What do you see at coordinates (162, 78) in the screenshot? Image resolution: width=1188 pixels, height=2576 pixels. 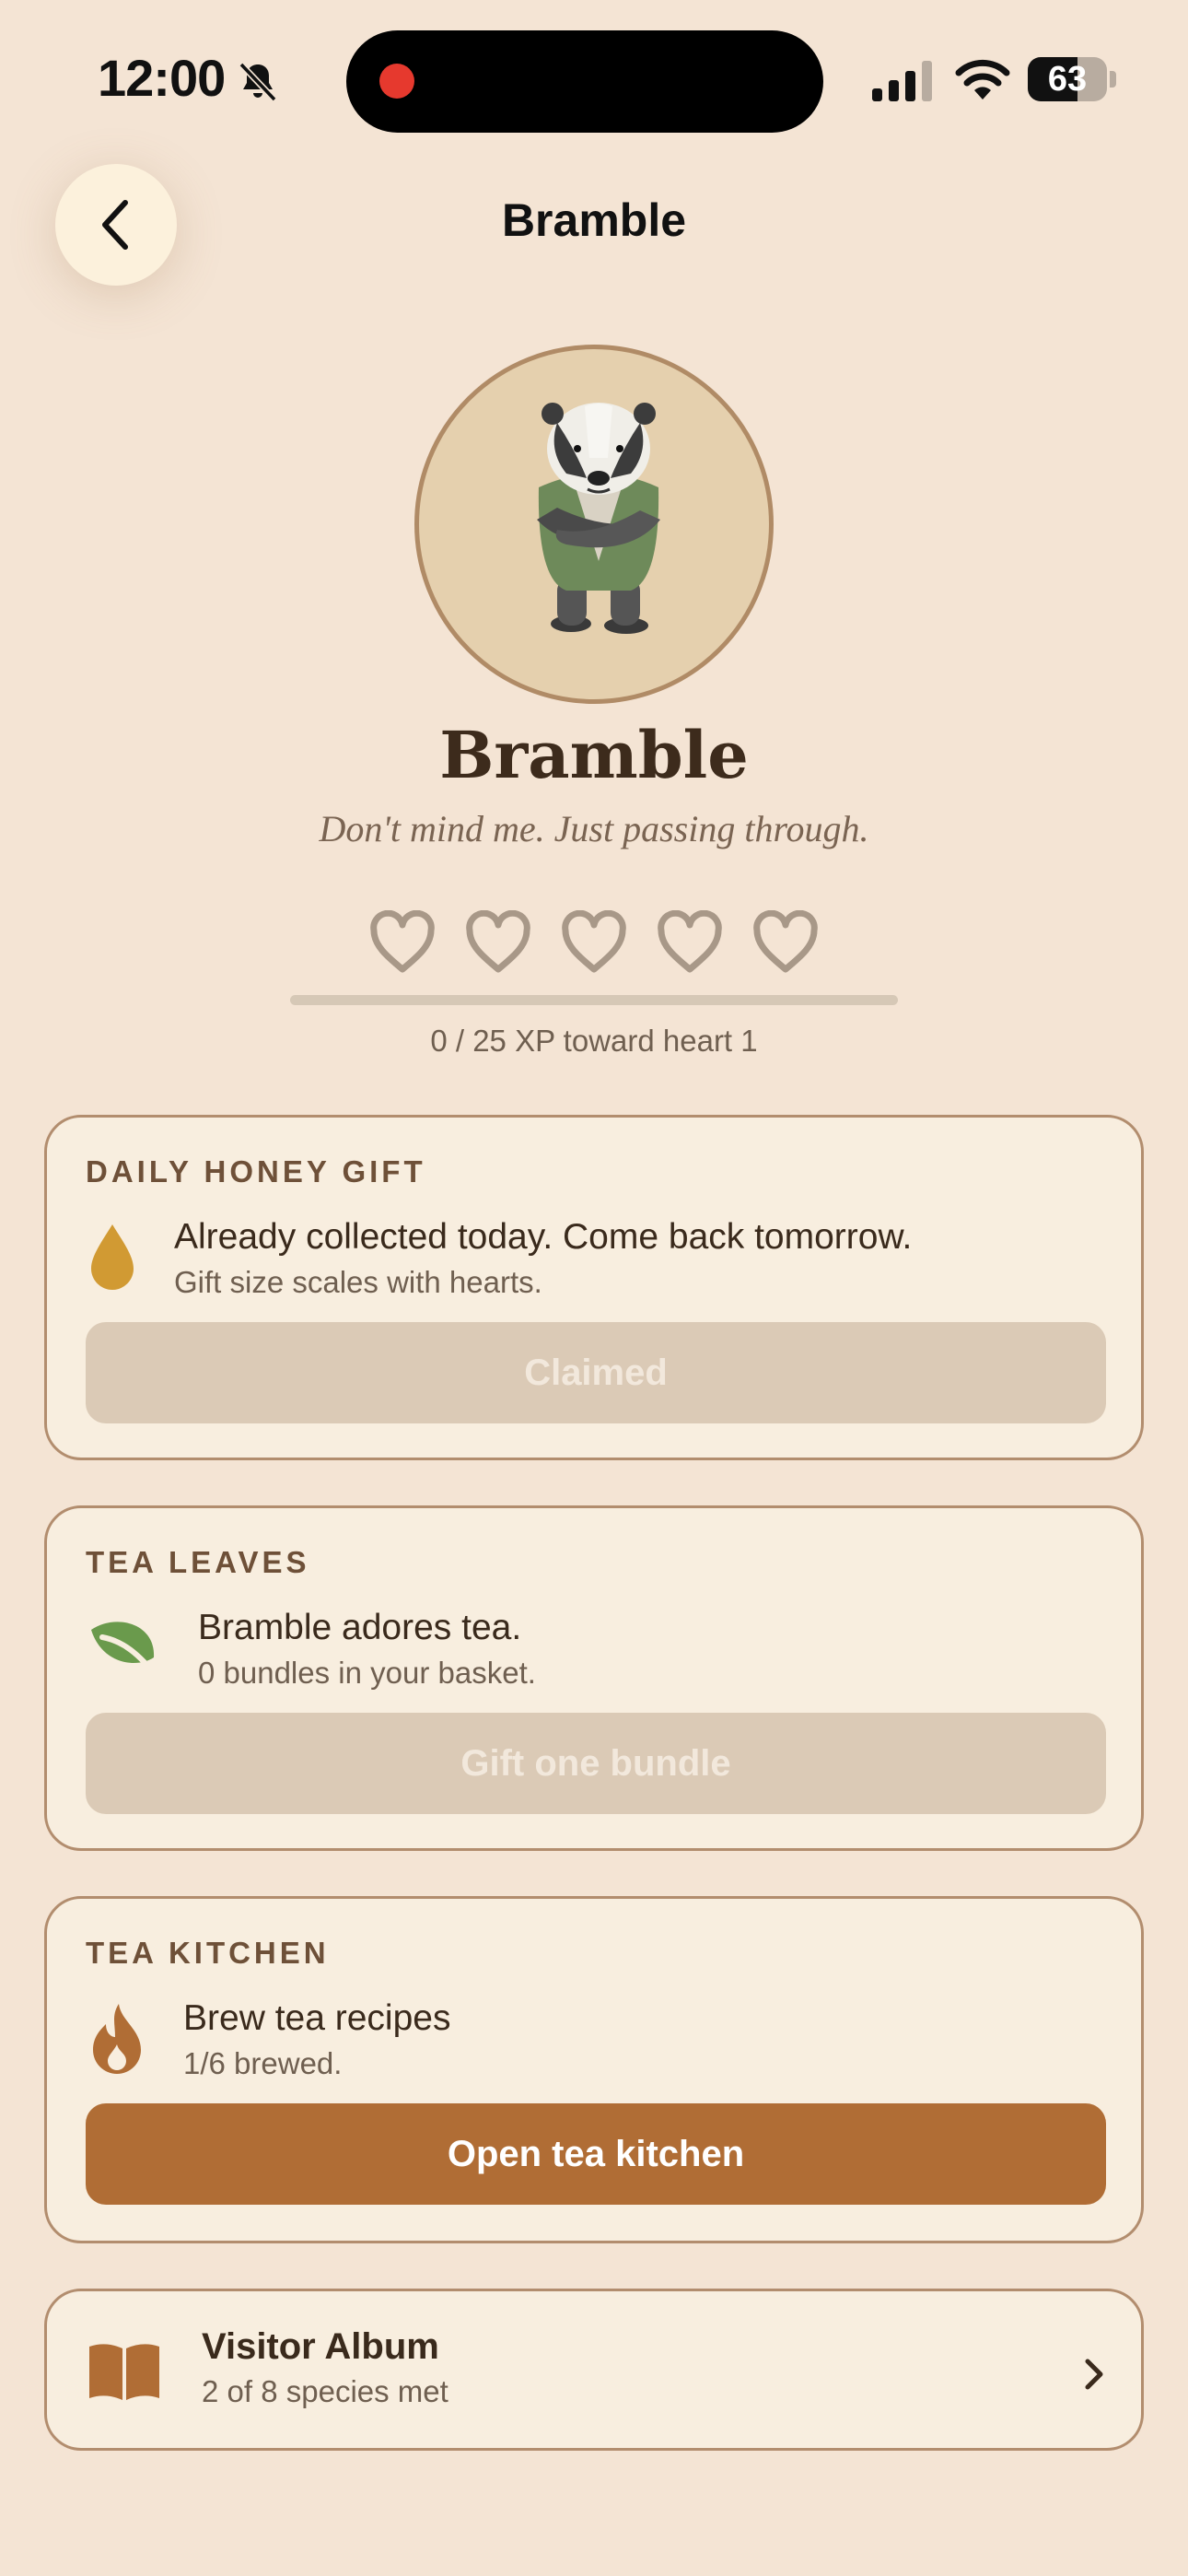 I see `status-time: 12:00` at bounding box center [162, 78].